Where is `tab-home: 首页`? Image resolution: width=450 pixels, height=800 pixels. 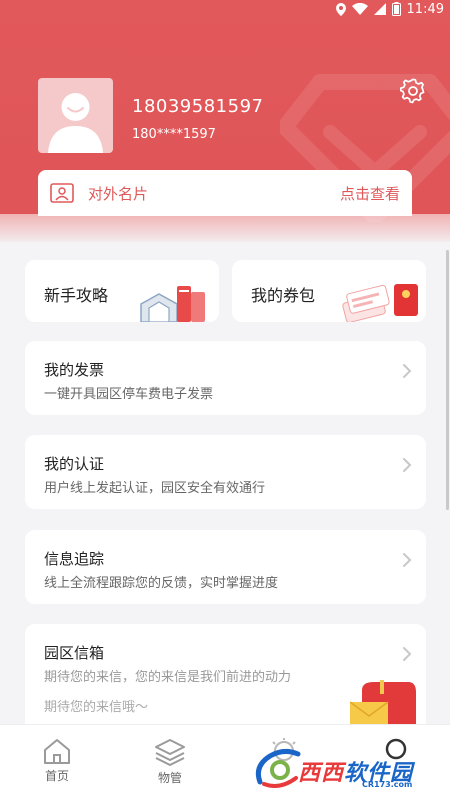
tab-home: 首页 is located at coordinates (57, 760).